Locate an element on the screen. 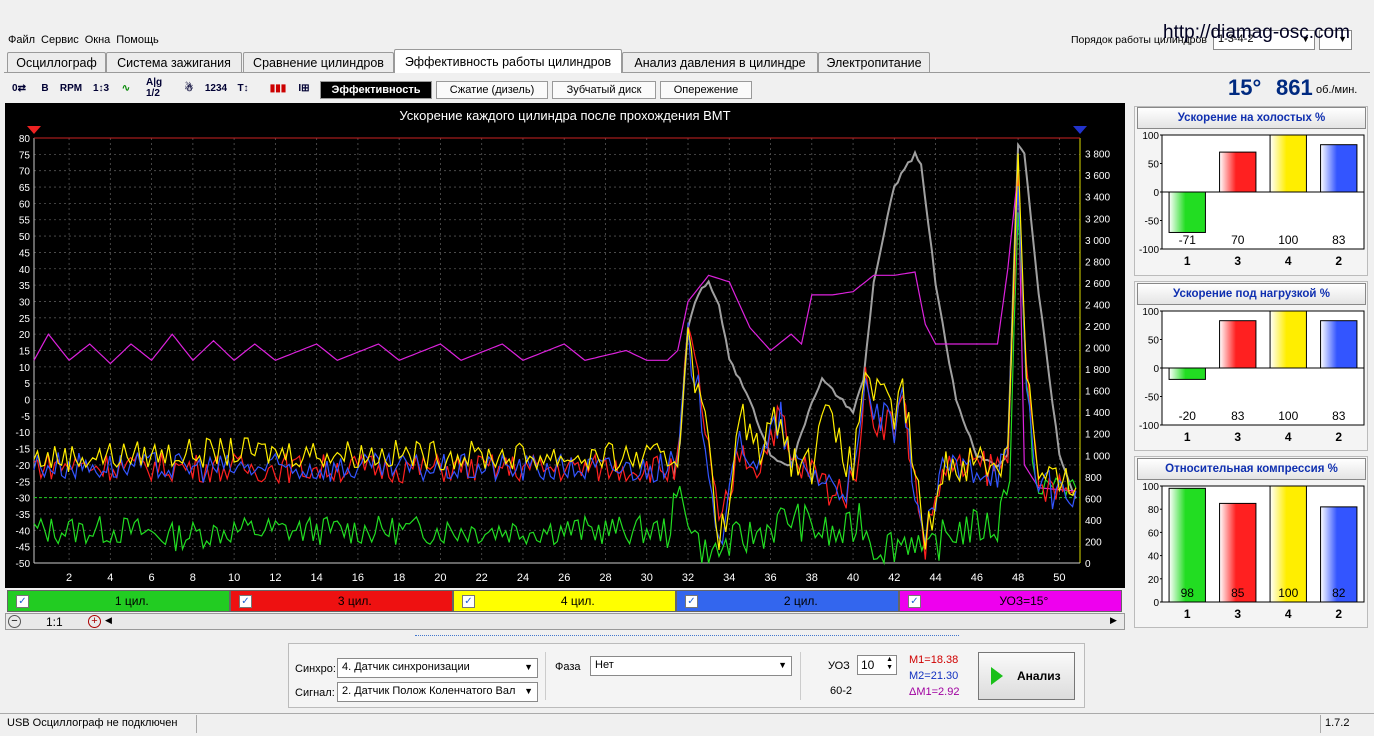 The height and width of the screenshot is (736, 1374). curve-icon: ∿ is located at coordinates (126, 88).